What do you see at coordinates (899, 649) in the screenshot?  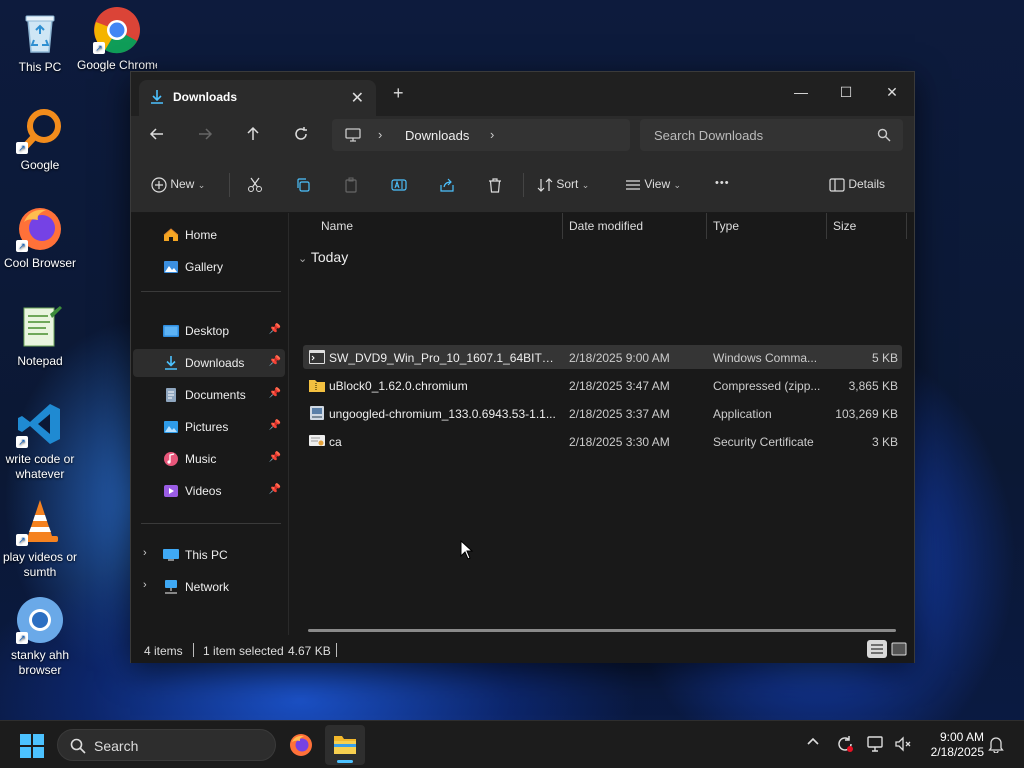 I see `tiles-view-button` at bounding box center [899, 649].